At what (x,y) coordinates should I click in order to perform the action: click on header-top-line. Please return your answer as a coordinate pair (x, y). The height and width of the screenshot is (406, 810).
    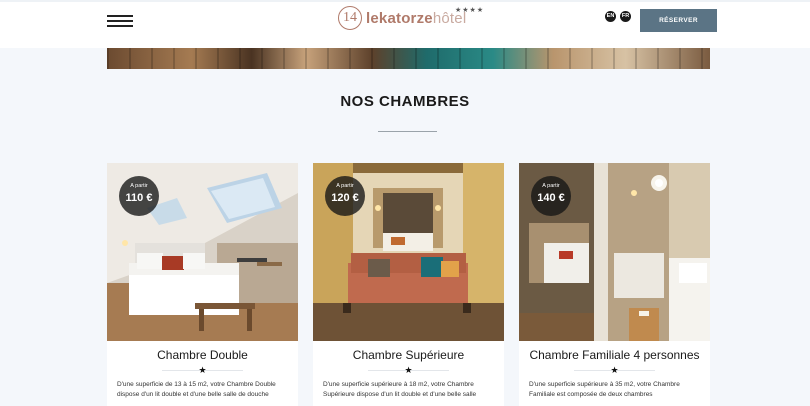
    Looking at the image, I should click on (405, 1).